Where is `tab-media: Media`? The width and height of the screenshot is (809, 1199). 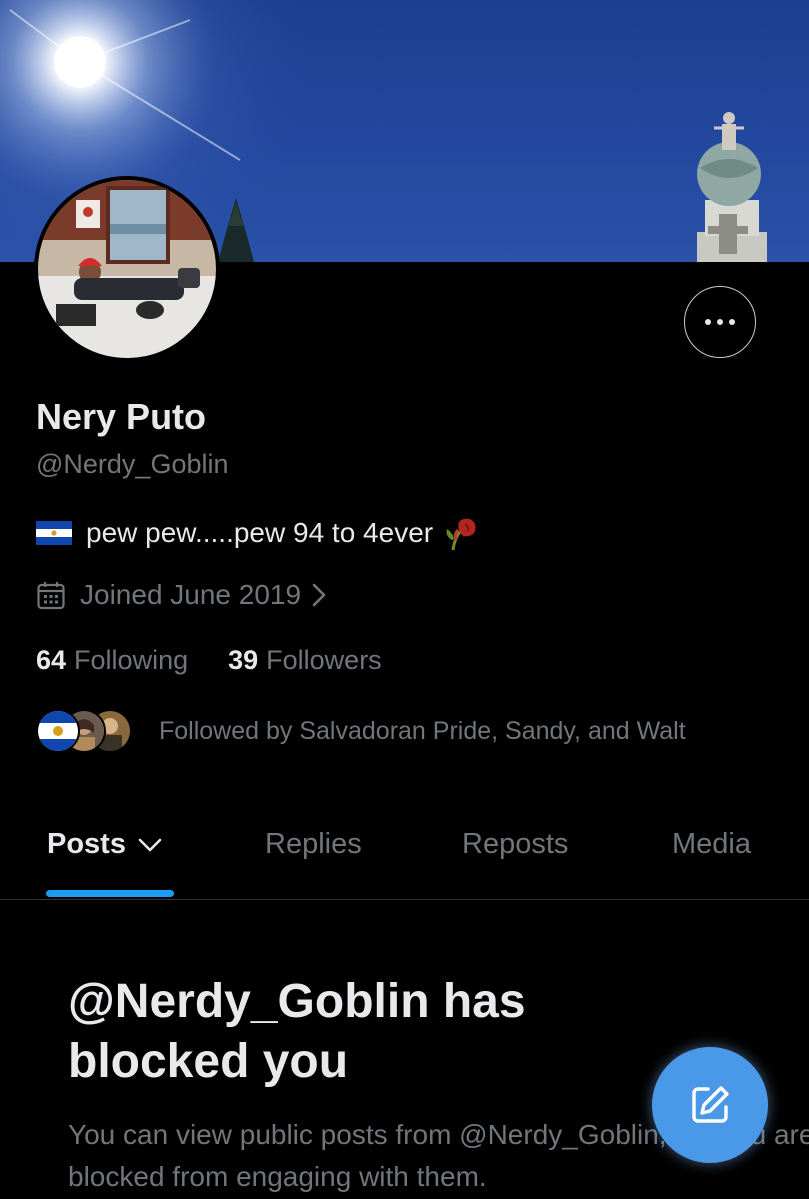
tab-media: Media is located at coordinates (711, 844).